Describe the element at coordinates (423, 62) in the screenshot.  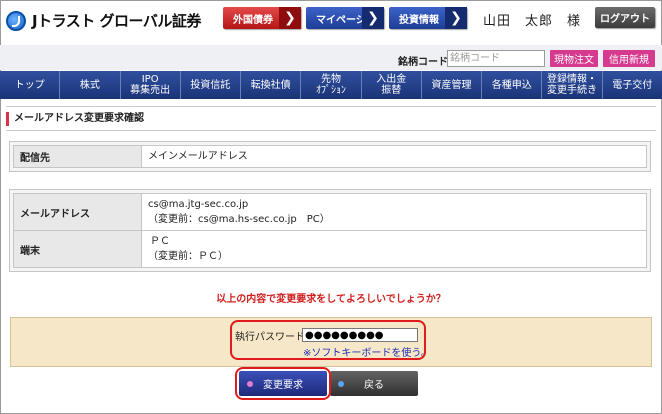
I see `stock-code-label: 銘柄コード` at that location.